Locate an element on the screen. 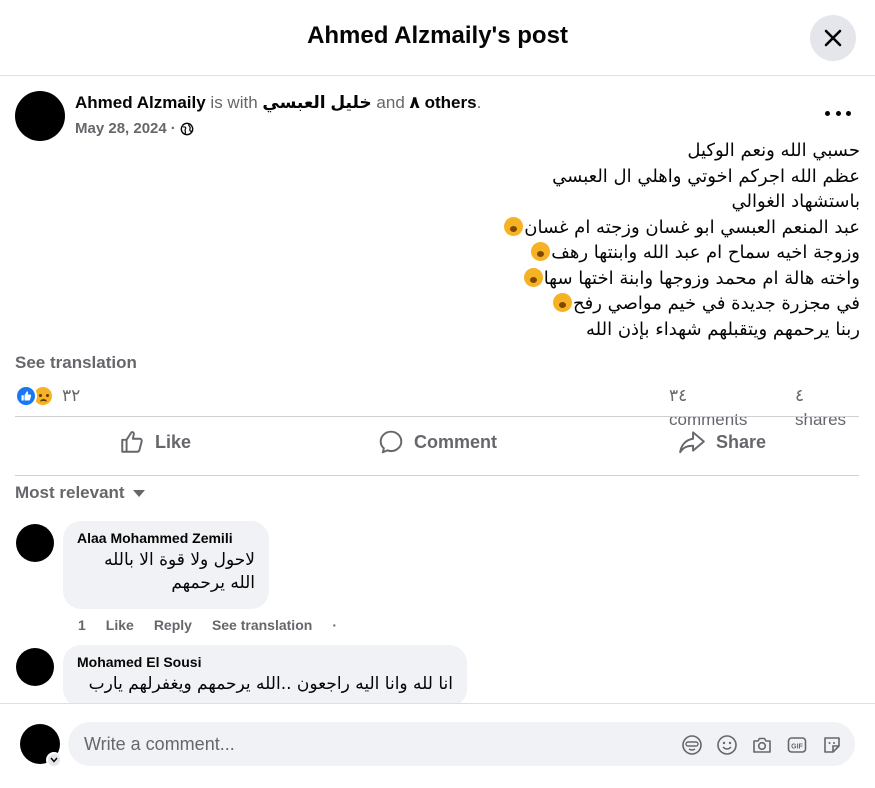  chevron-glyph is located at coordinates (54, 760).